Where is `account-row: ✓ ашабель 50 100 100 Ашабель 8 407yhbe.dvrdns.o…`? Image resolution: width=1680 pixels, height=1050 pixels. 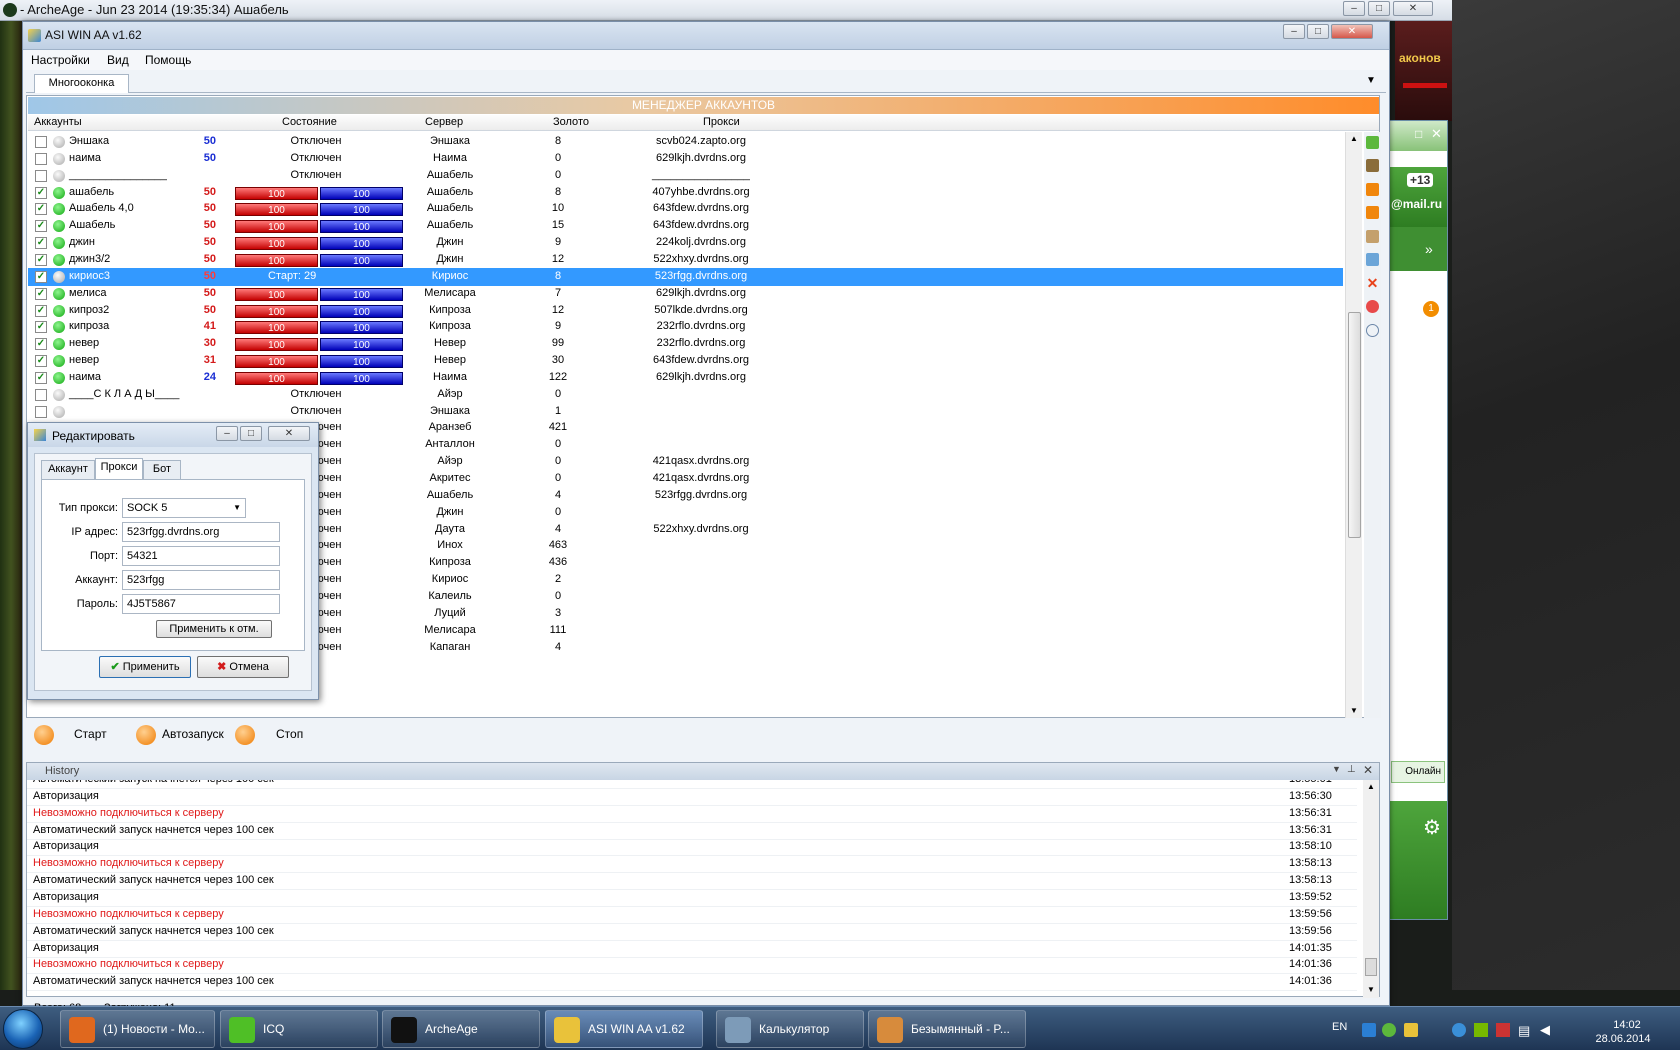 account-row: ✓ ашабель 50 100 100 Ашабель 8 407yhbe.dvrdns.o… is located at coordinates (685, 193).